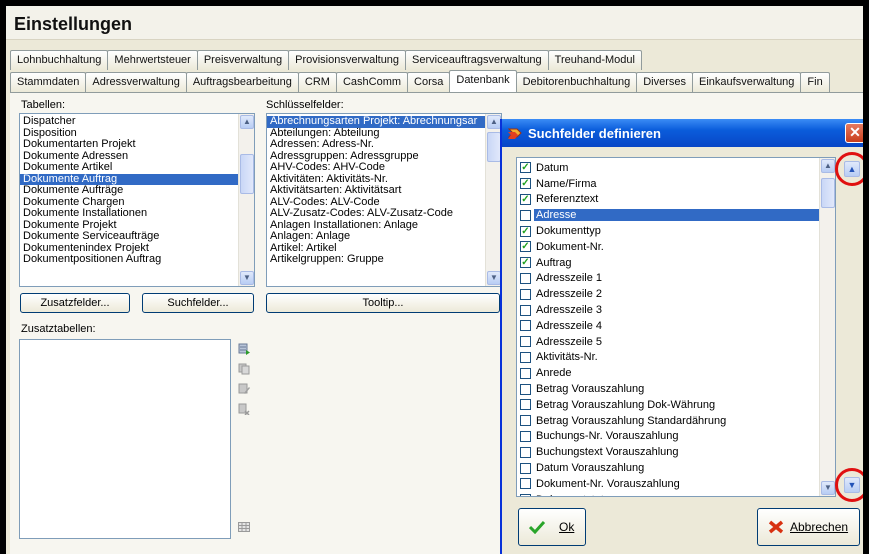 The image size is (869, 554). What do you see at coordinates (668, 294) in the screenshot?
I see `search-field-item: Adresszeile 2` at bounding box center [668, 294].